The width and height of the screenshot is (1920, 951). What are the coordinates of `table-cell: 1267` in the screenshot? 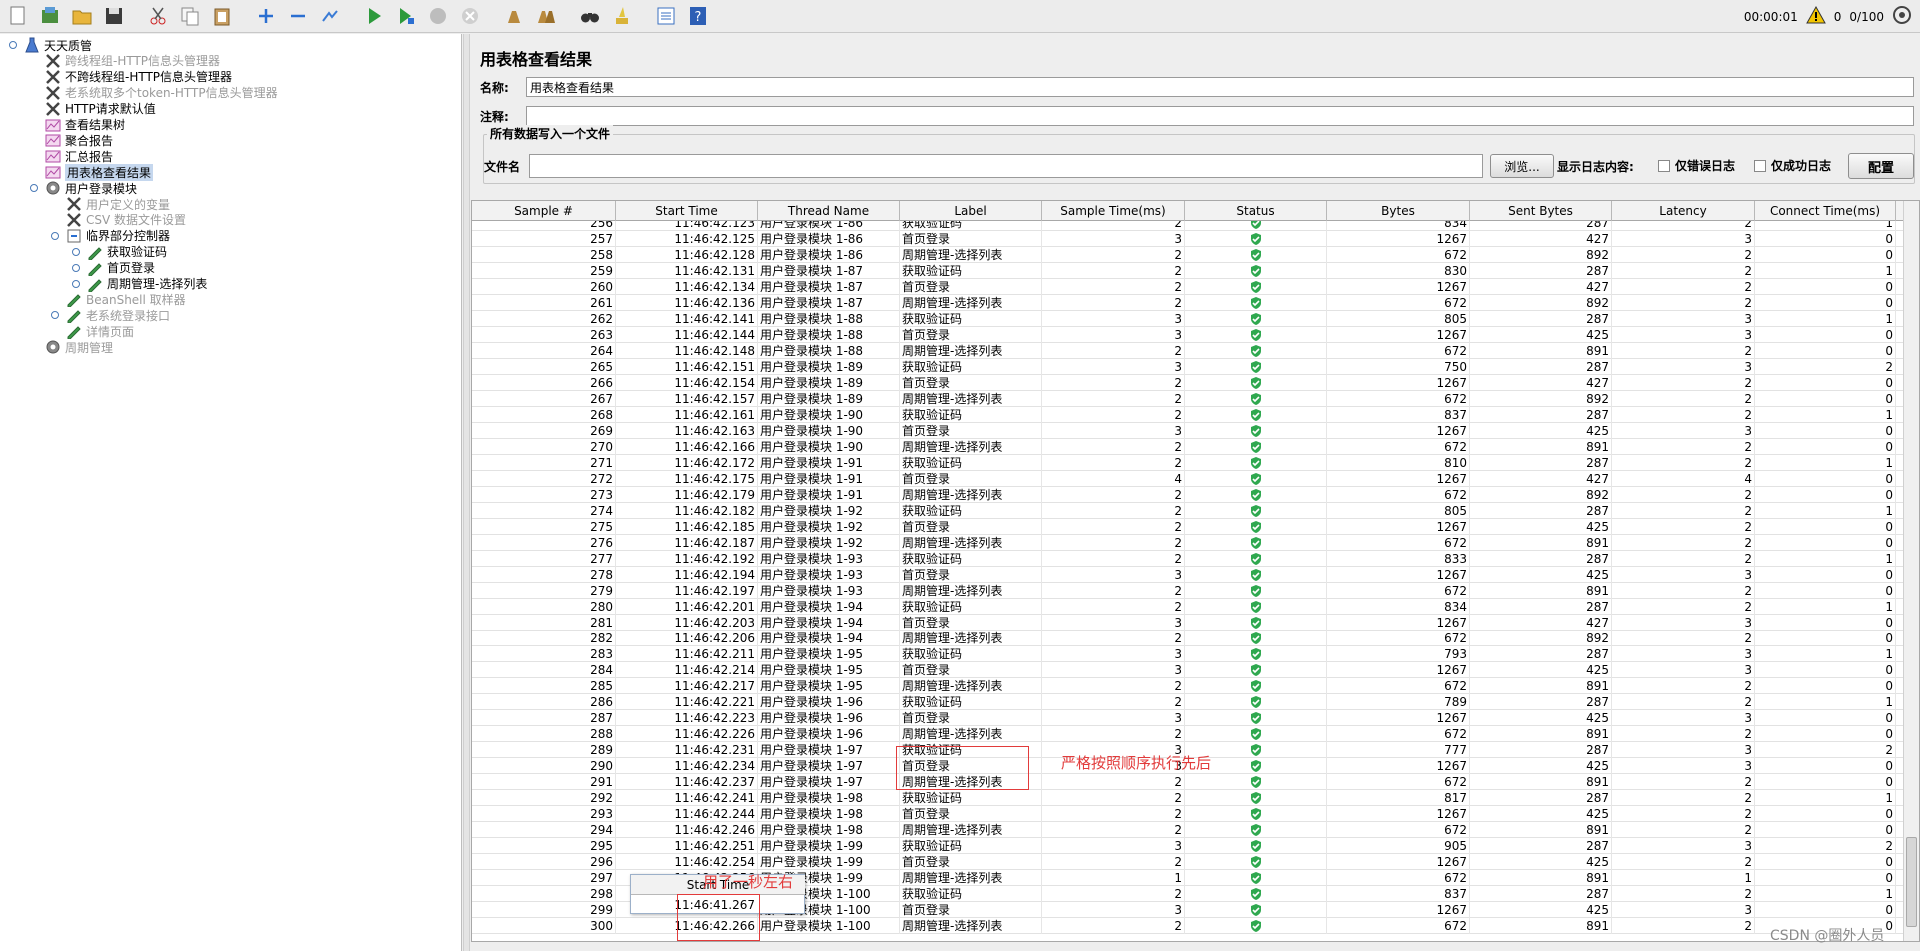 It's located at (1398, 622).